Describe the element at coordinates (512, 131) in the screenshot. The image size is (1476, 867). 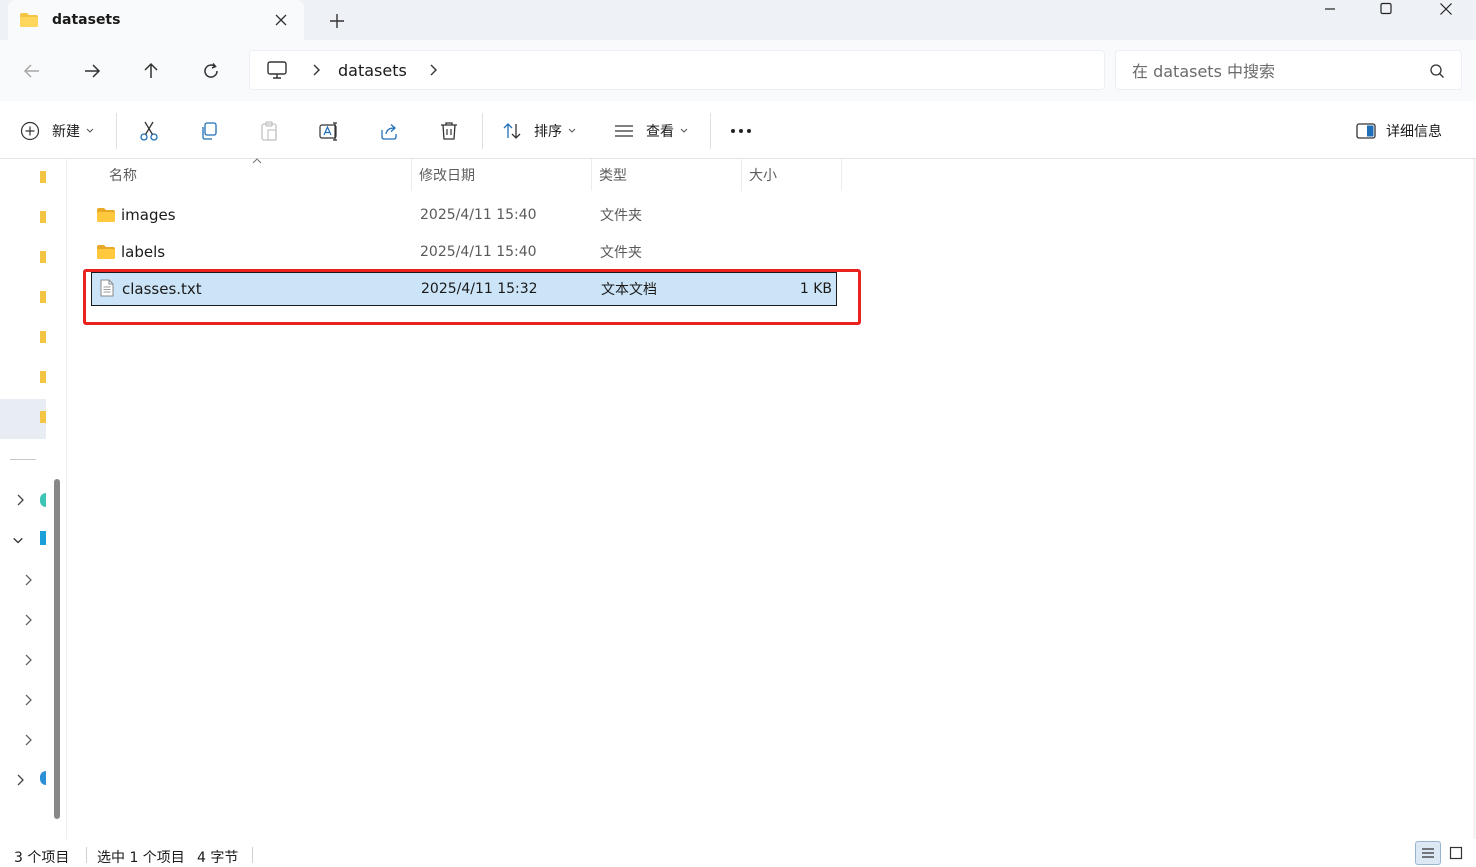
I see `sort-icon` at that location.